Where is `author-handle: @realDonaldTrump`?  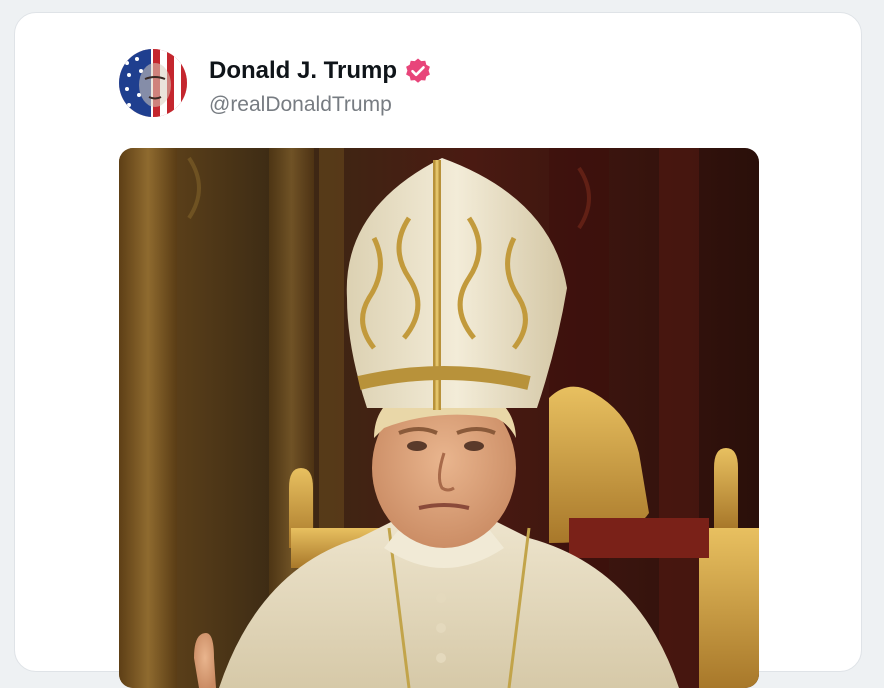 author-handle: @realDonaldTrump is located at coordinates (300, 105).